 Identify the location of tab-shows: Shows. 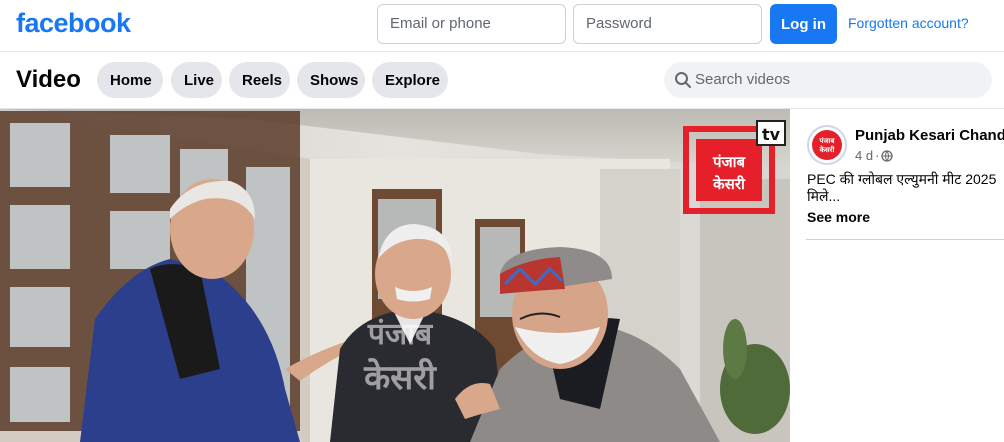
(331, 80).